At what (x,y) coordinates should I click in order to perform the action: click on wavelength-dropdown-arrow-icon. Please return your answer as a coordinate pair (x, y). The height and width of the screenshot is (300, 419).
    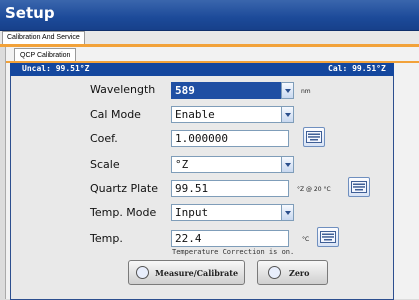
    Looking at the image, I should click on (287, 90).